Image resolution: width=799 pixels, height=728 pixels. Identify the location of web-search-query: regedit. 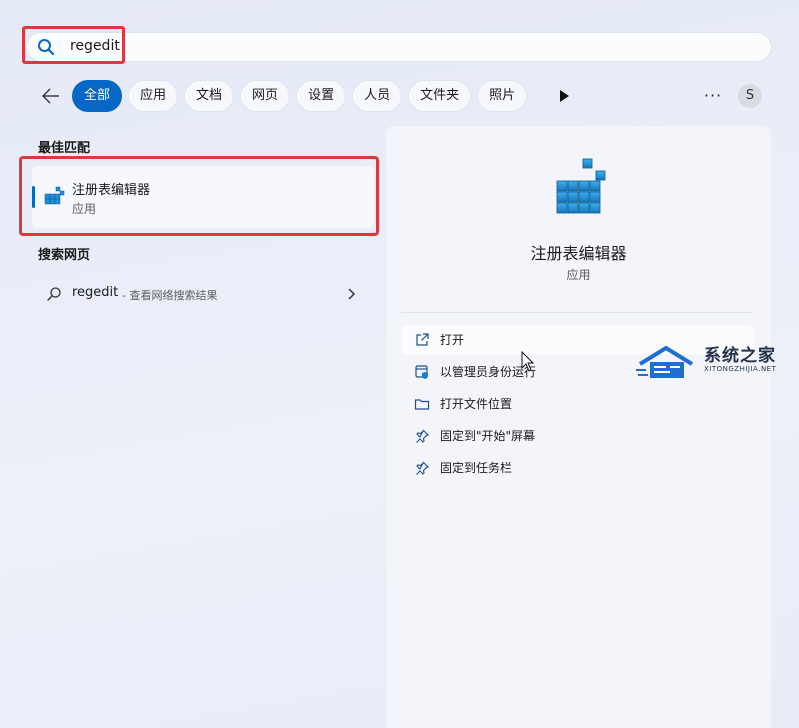
(95, 292).